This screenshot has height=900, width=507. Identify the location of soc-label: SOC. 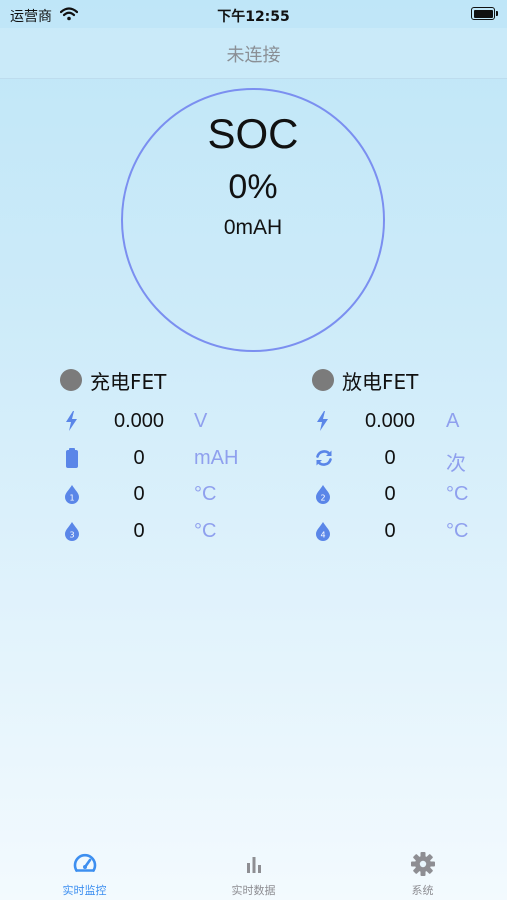
(253, 133).